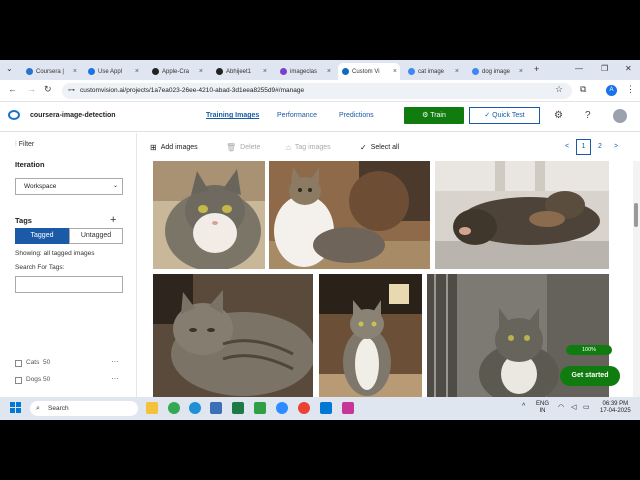 The height and width of the screenshot is (480, 640). I want to click on browser-tab-custom-vision: Custom Vi ×, so click(369, 71).